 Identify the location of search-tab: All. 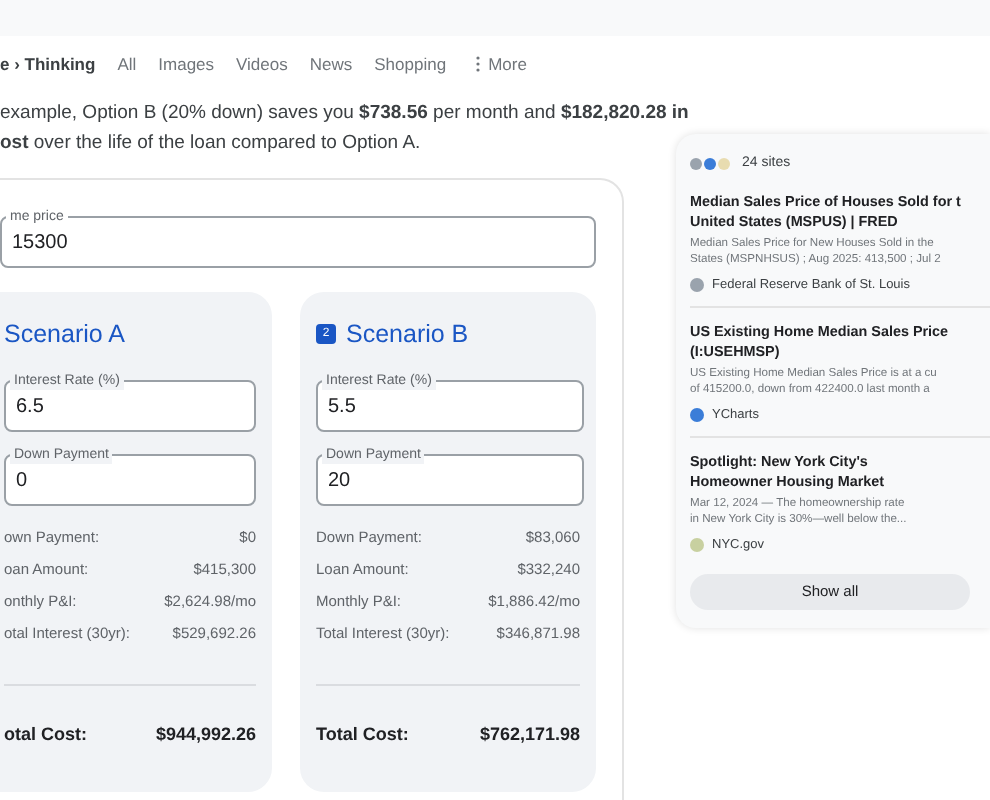
(127, 64).